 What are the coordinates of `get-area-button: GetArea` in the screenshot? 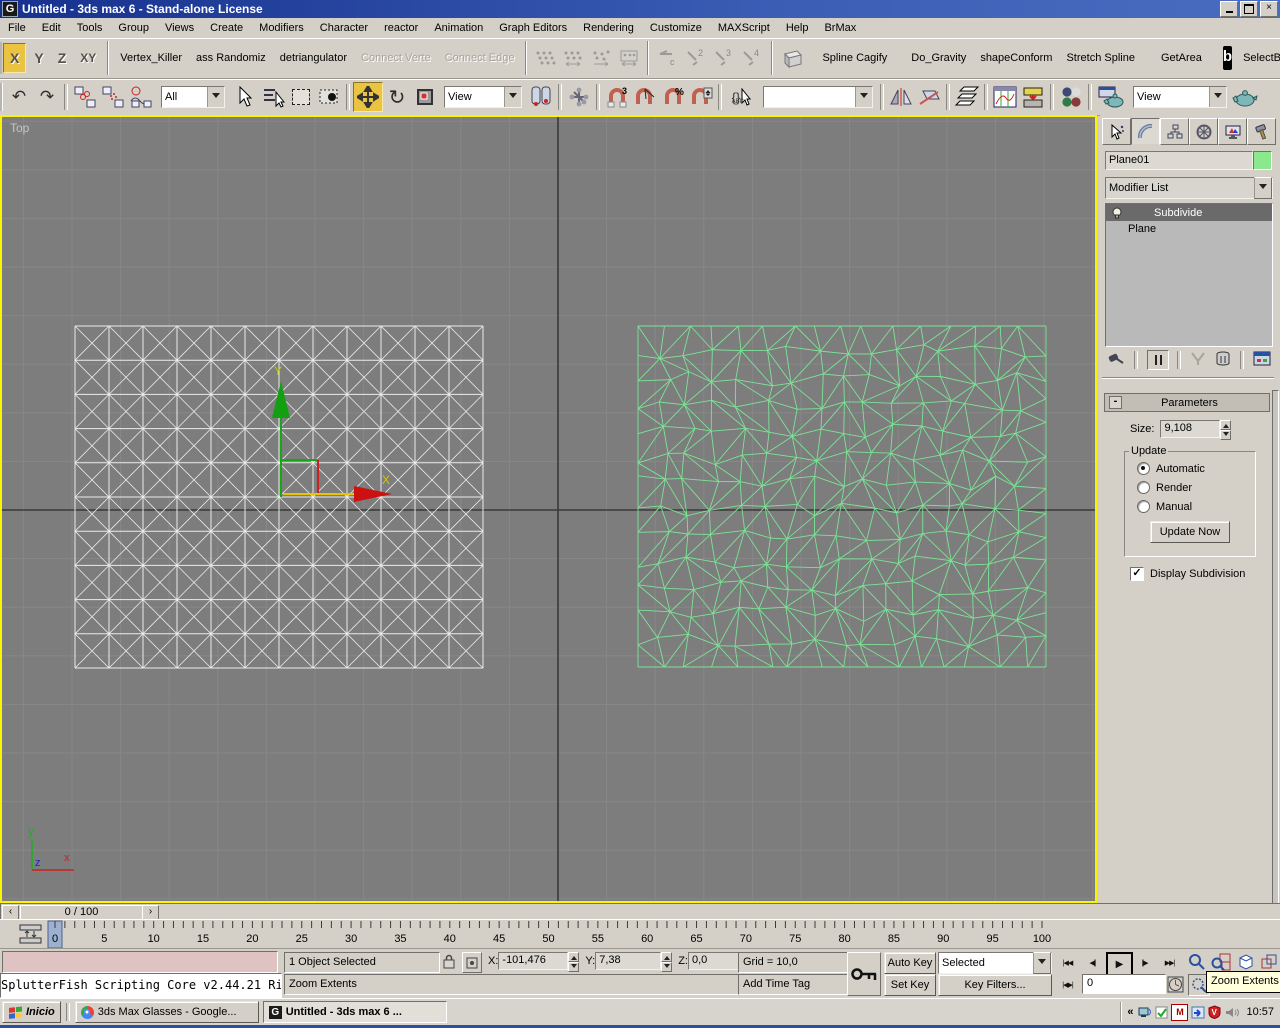 It's located at (1181, 58).